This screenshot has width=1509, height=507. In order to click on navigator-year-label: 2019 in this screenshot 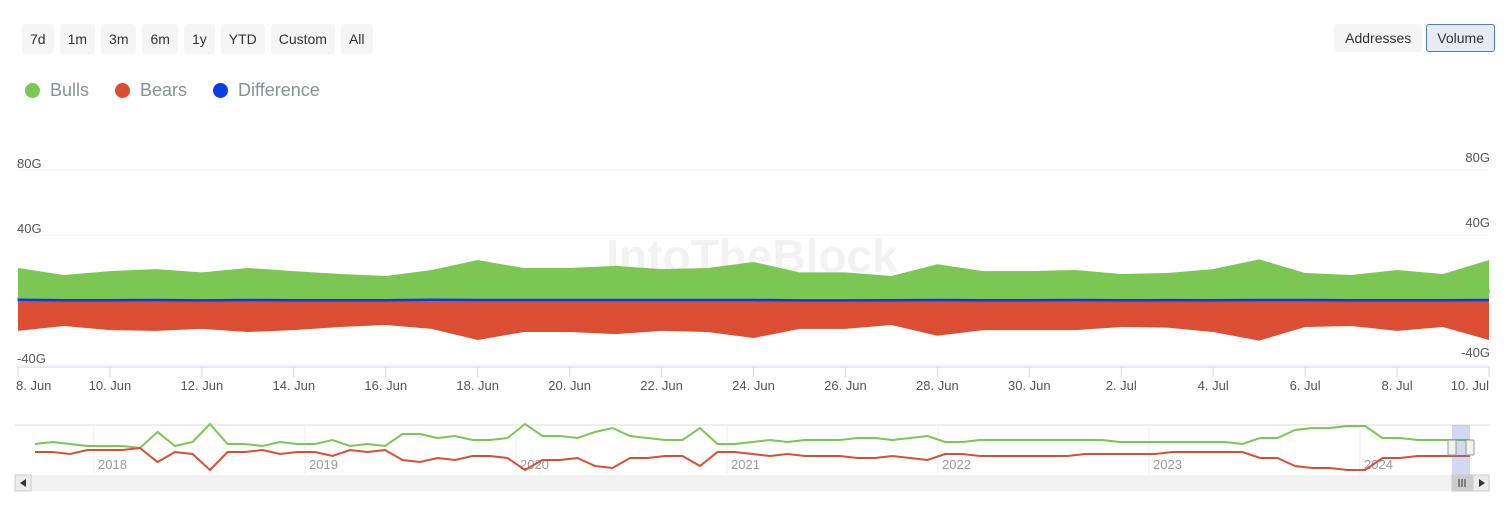, I will do `click(323, 464)`.